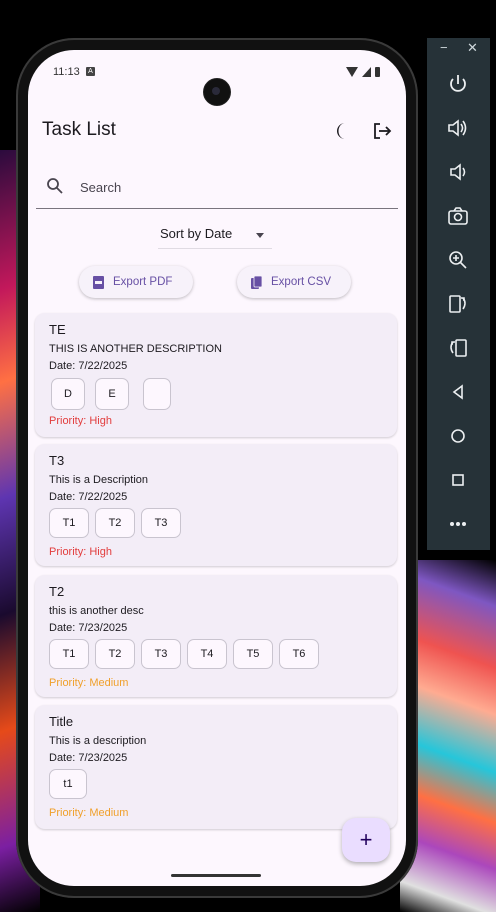 The image size is (496, 912). What do you see at coordinates (98, 741) in the screenshot?
I see `task-description: This is a description` at bounding box center [98, 741].